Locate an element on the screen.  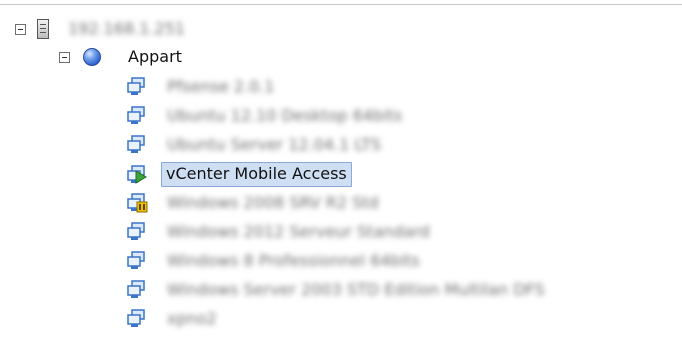
vm-label: Pfsense 2.0.1 is located at coordinates (221, 86).